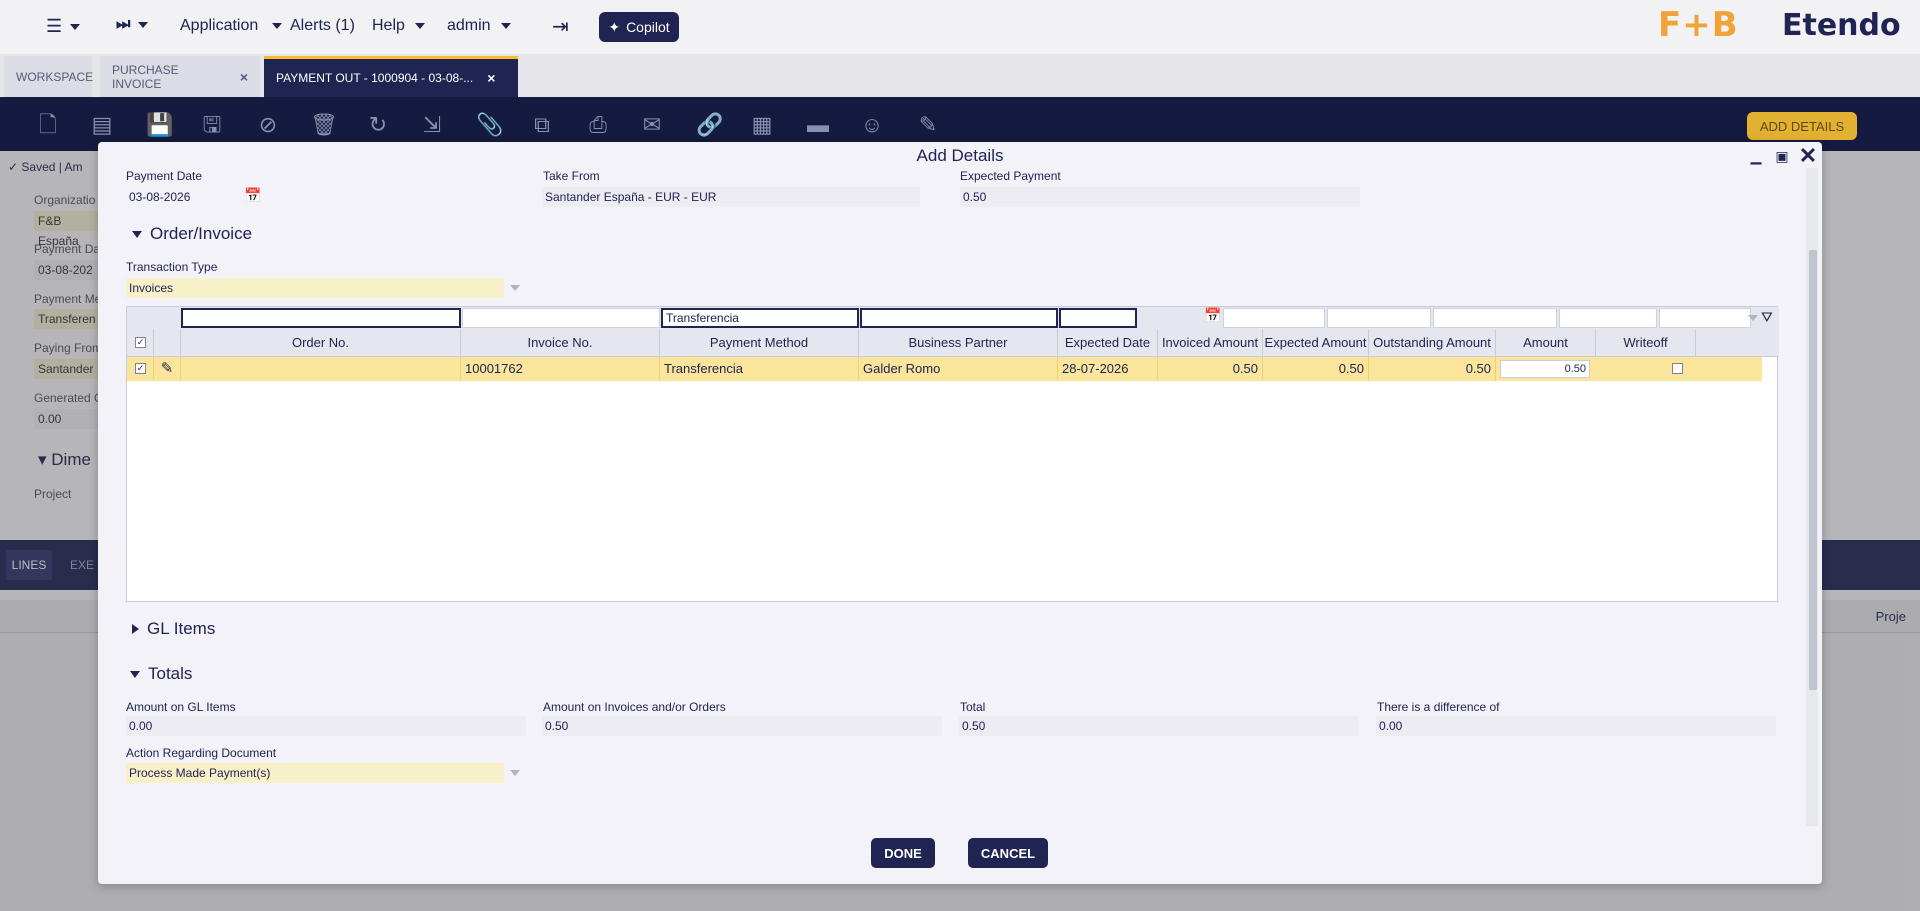 Image resolution: width=1920 pixels, height=911 pixels. I want to click on delete-icon: 🗑, so click(324, 125).